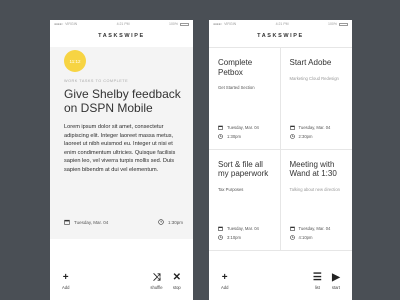 The height and width of the screenshot is (300, 400). Describe the element at coordinates (91, 222) in the screenshot. I see `task-date: Tuesday, Mar. 04` at that location.